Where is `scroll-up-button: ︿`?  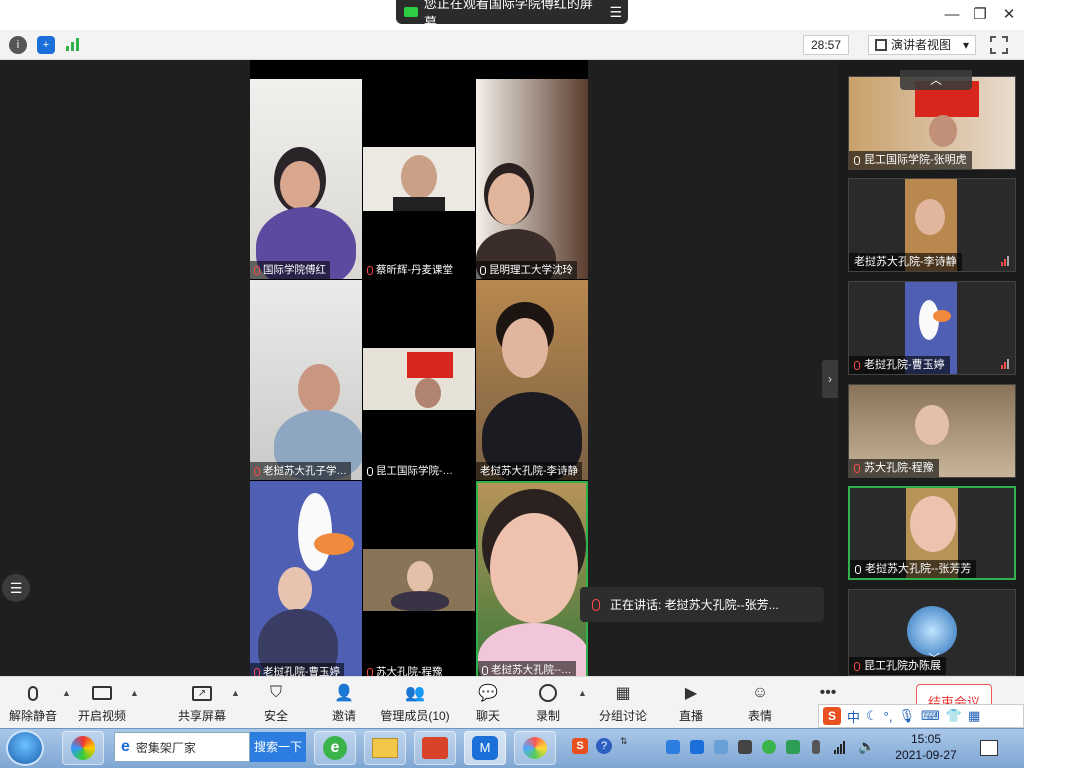
scroll-up-button: ︿ is located at coordinates (936, 80).